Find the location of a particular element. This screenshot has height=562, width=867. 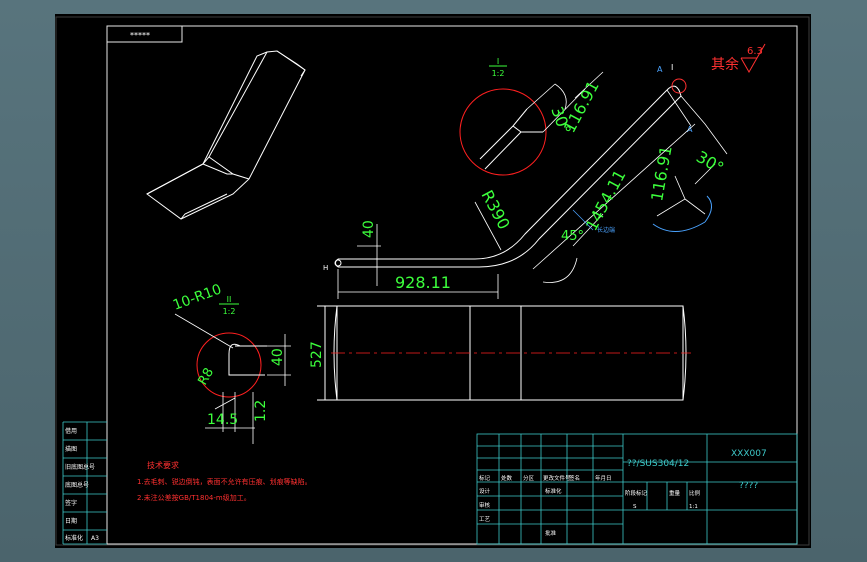

svg-text: 底图总号 is located at coordinates (77, 485).